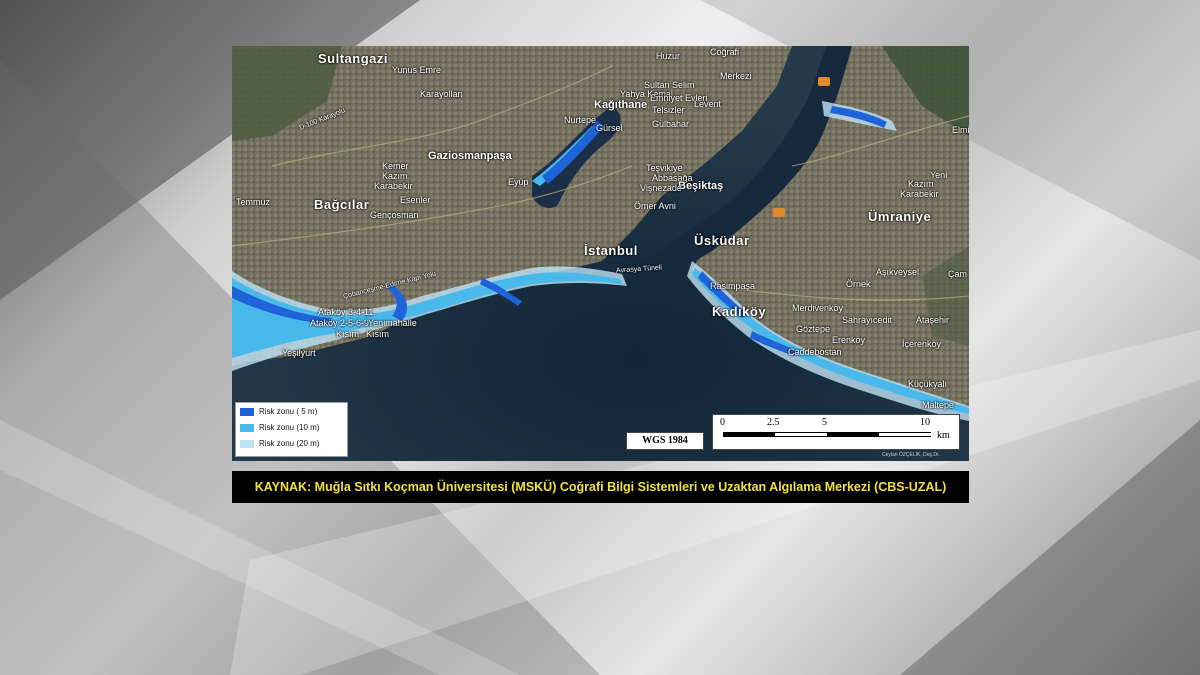  What do you see at coordinates (664, 168) in the screenshot?
I see `place-label: Teşvikiye` at bounding box center [664, 168].